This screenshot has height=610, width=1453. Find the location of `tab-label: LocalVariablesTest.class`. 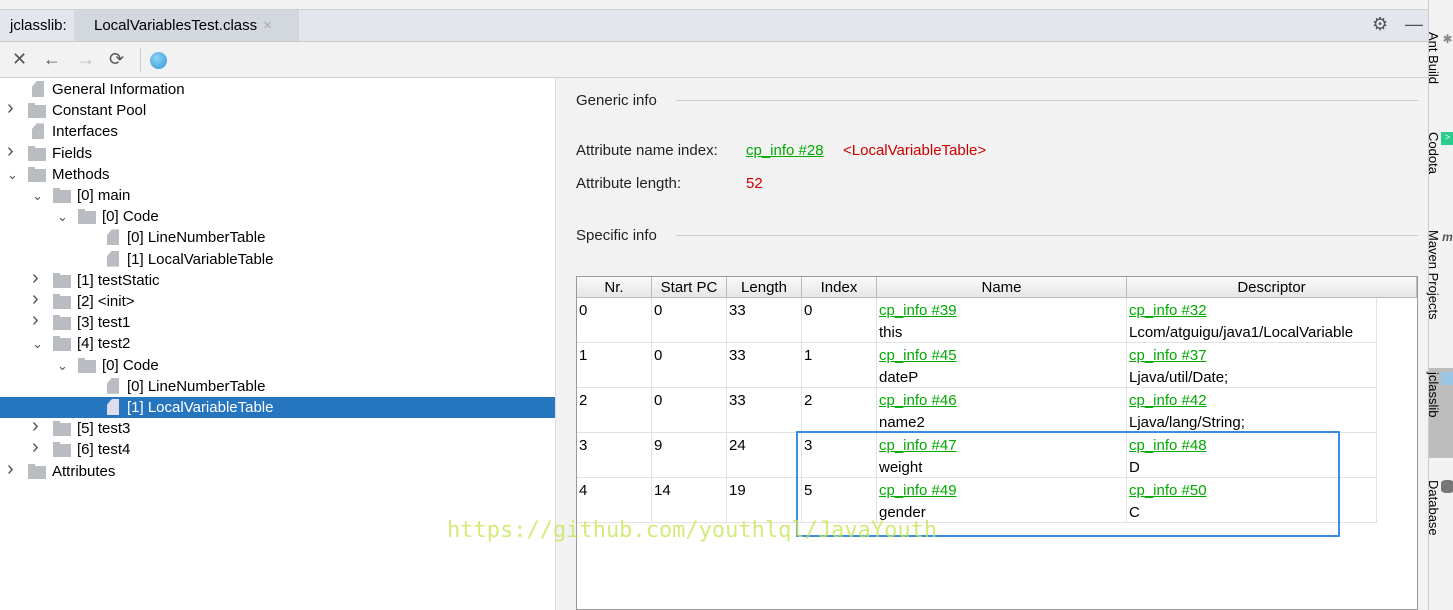

tab-label: LocalVariablesTest.class is located at coordinates (176, 25).